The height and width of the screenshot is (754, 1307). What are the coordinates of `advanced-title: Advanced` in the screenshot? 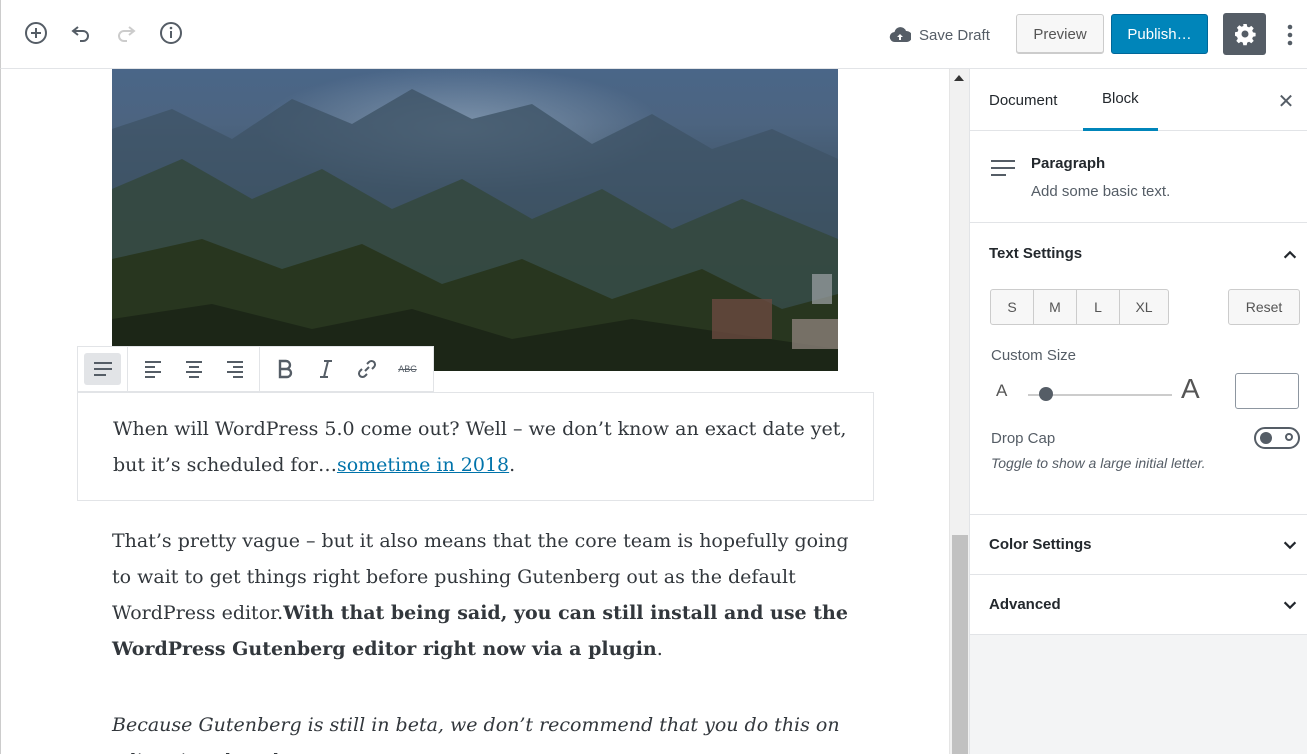 It's located at (1025, 604).